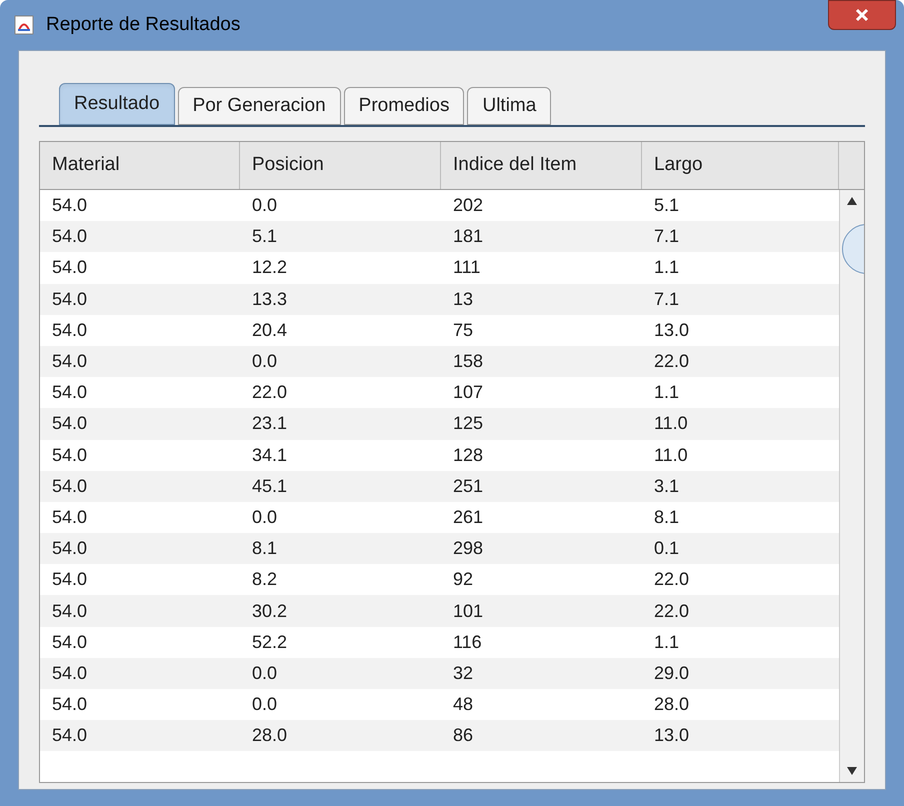  Describe the element at coordinates (463, 299) in the screenshot. I see `table-cell-text: 13` at that location.